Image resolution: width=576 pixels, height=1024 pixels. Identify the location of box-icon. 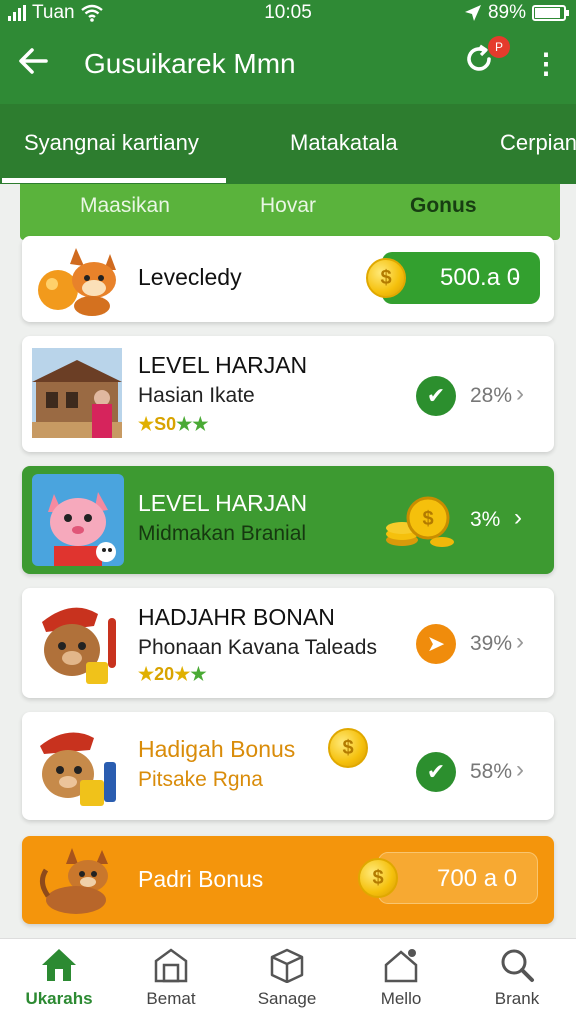
(287, 965).